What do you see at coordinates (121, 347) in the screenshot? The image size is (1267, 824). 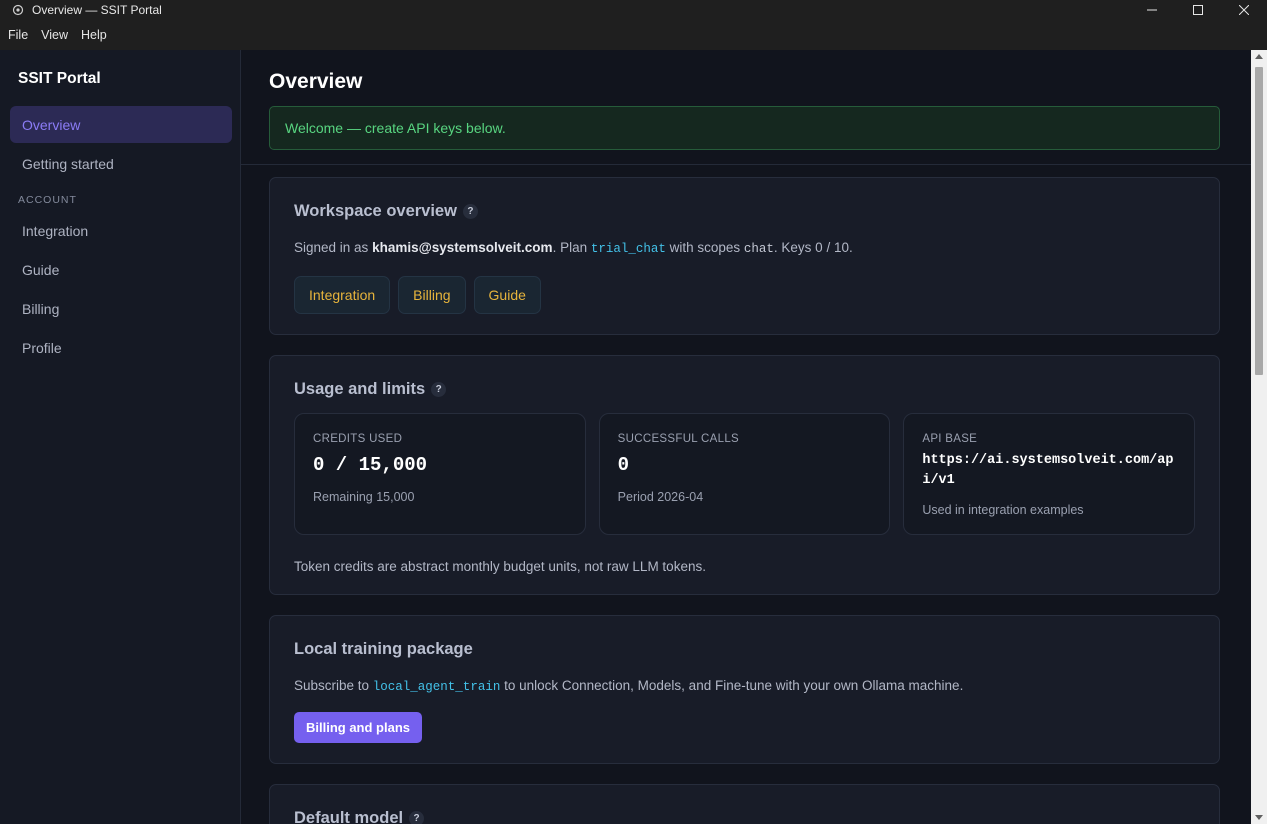 I see `sidebar-item-profile: Profile` at bounding box center [121, 347].